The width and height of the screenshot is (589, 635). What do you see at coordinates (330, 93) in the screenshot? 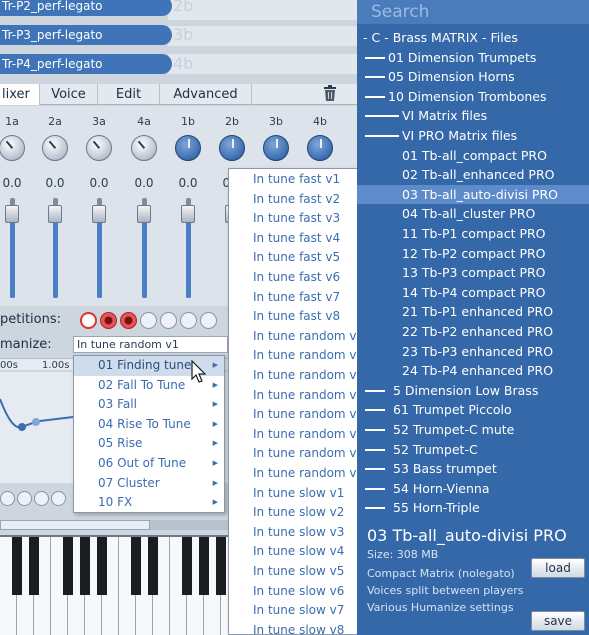
I see `trash-icon` at bounding box center [330, 93].